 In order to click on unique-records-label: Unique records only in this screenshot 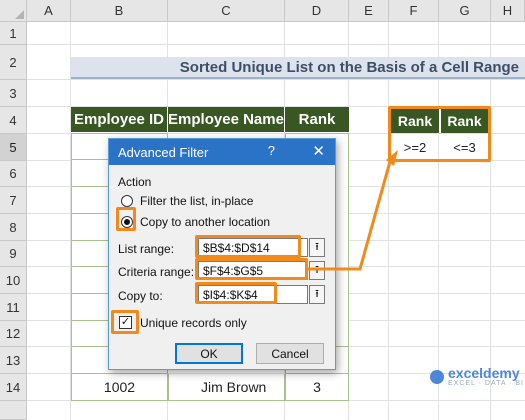, I will do `click(193, 323)`.